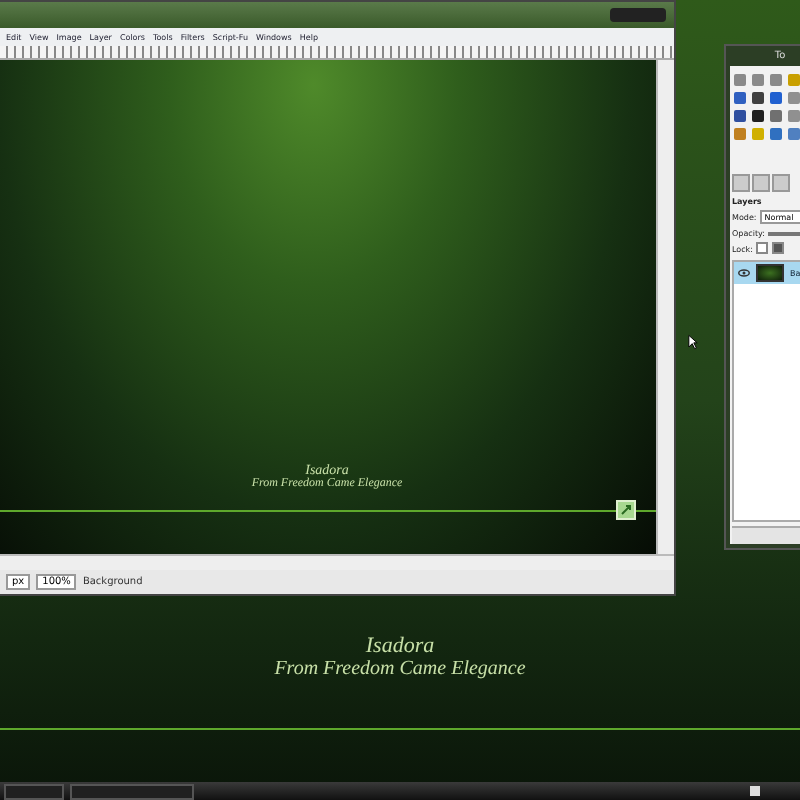 The width and height of the screenshot is (800, 800). I want to click on mouse-cursor-icon, so click(693, 342).